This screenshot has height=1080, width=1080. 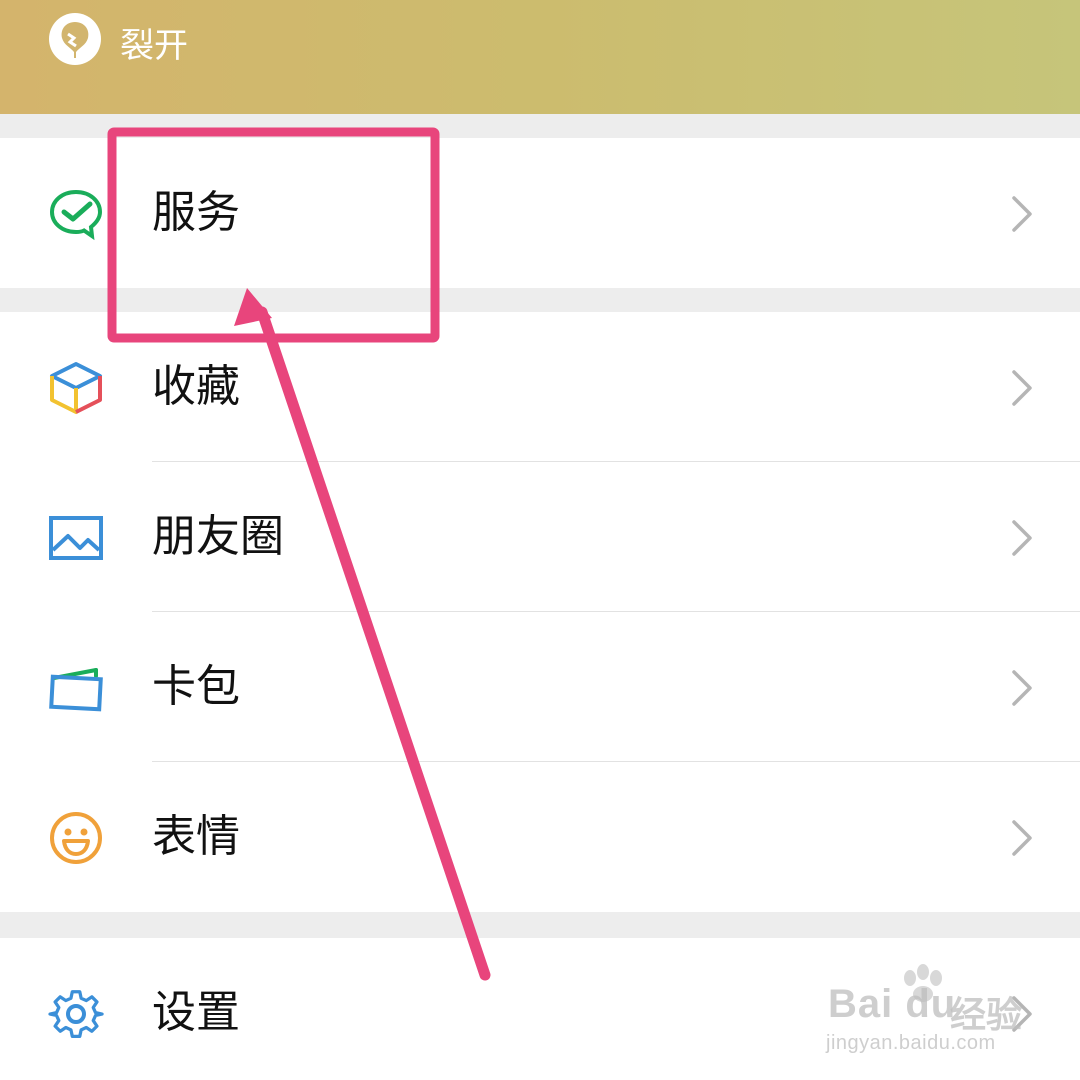 I want to click on menu-item-label: 朋友圈, so click(x=218, y=536).